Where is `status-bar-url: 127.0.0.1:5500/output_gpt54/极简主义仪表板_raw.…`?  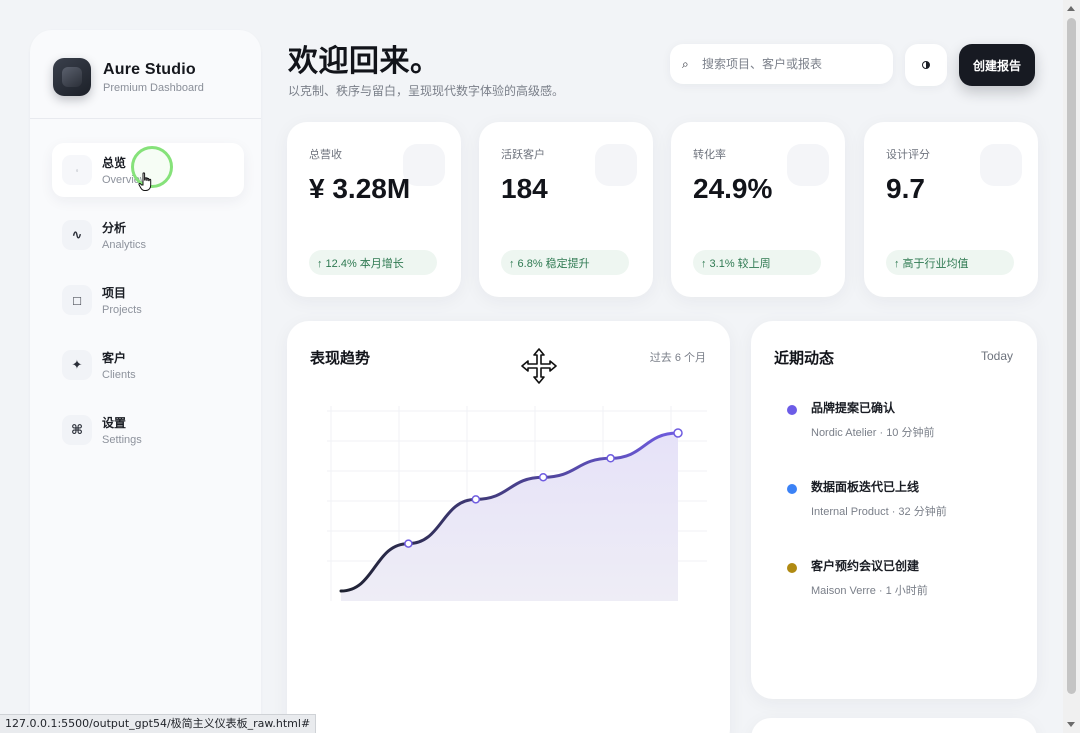
status-bar-url: 127.0.0.1:5500/output_gpt54/极简主义仪表板_raw.… is located at coordinates (158, 723).